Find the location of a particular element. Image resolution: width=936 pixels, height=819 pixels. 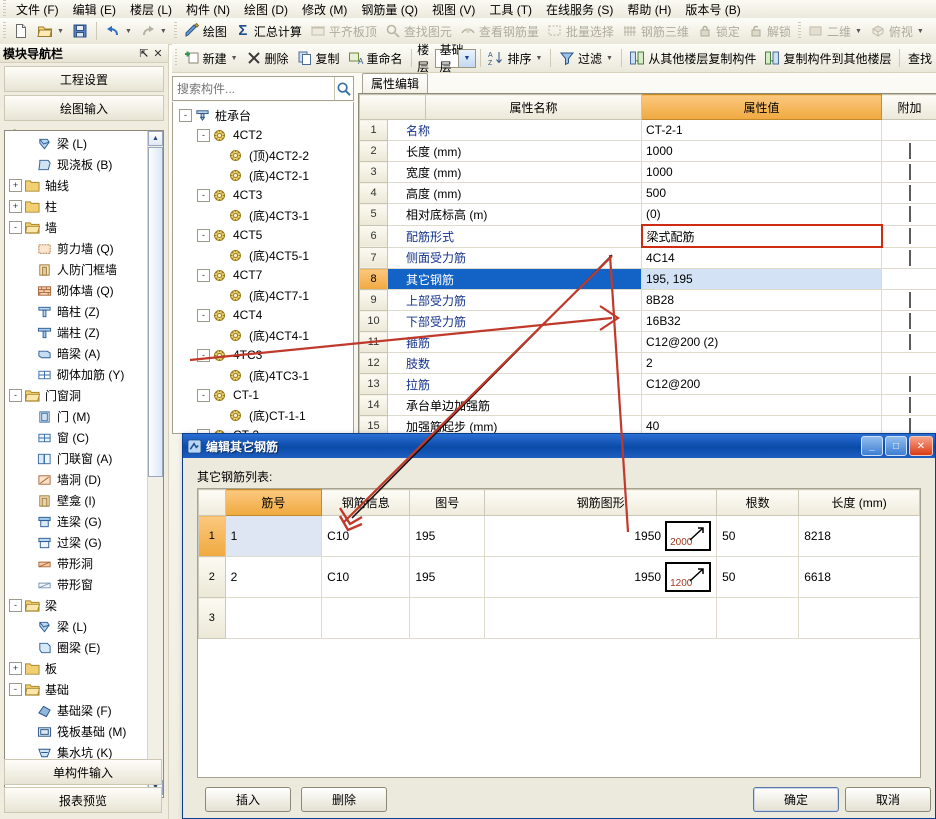

redo-caret: ▼ is located at coordinates (163, 31).